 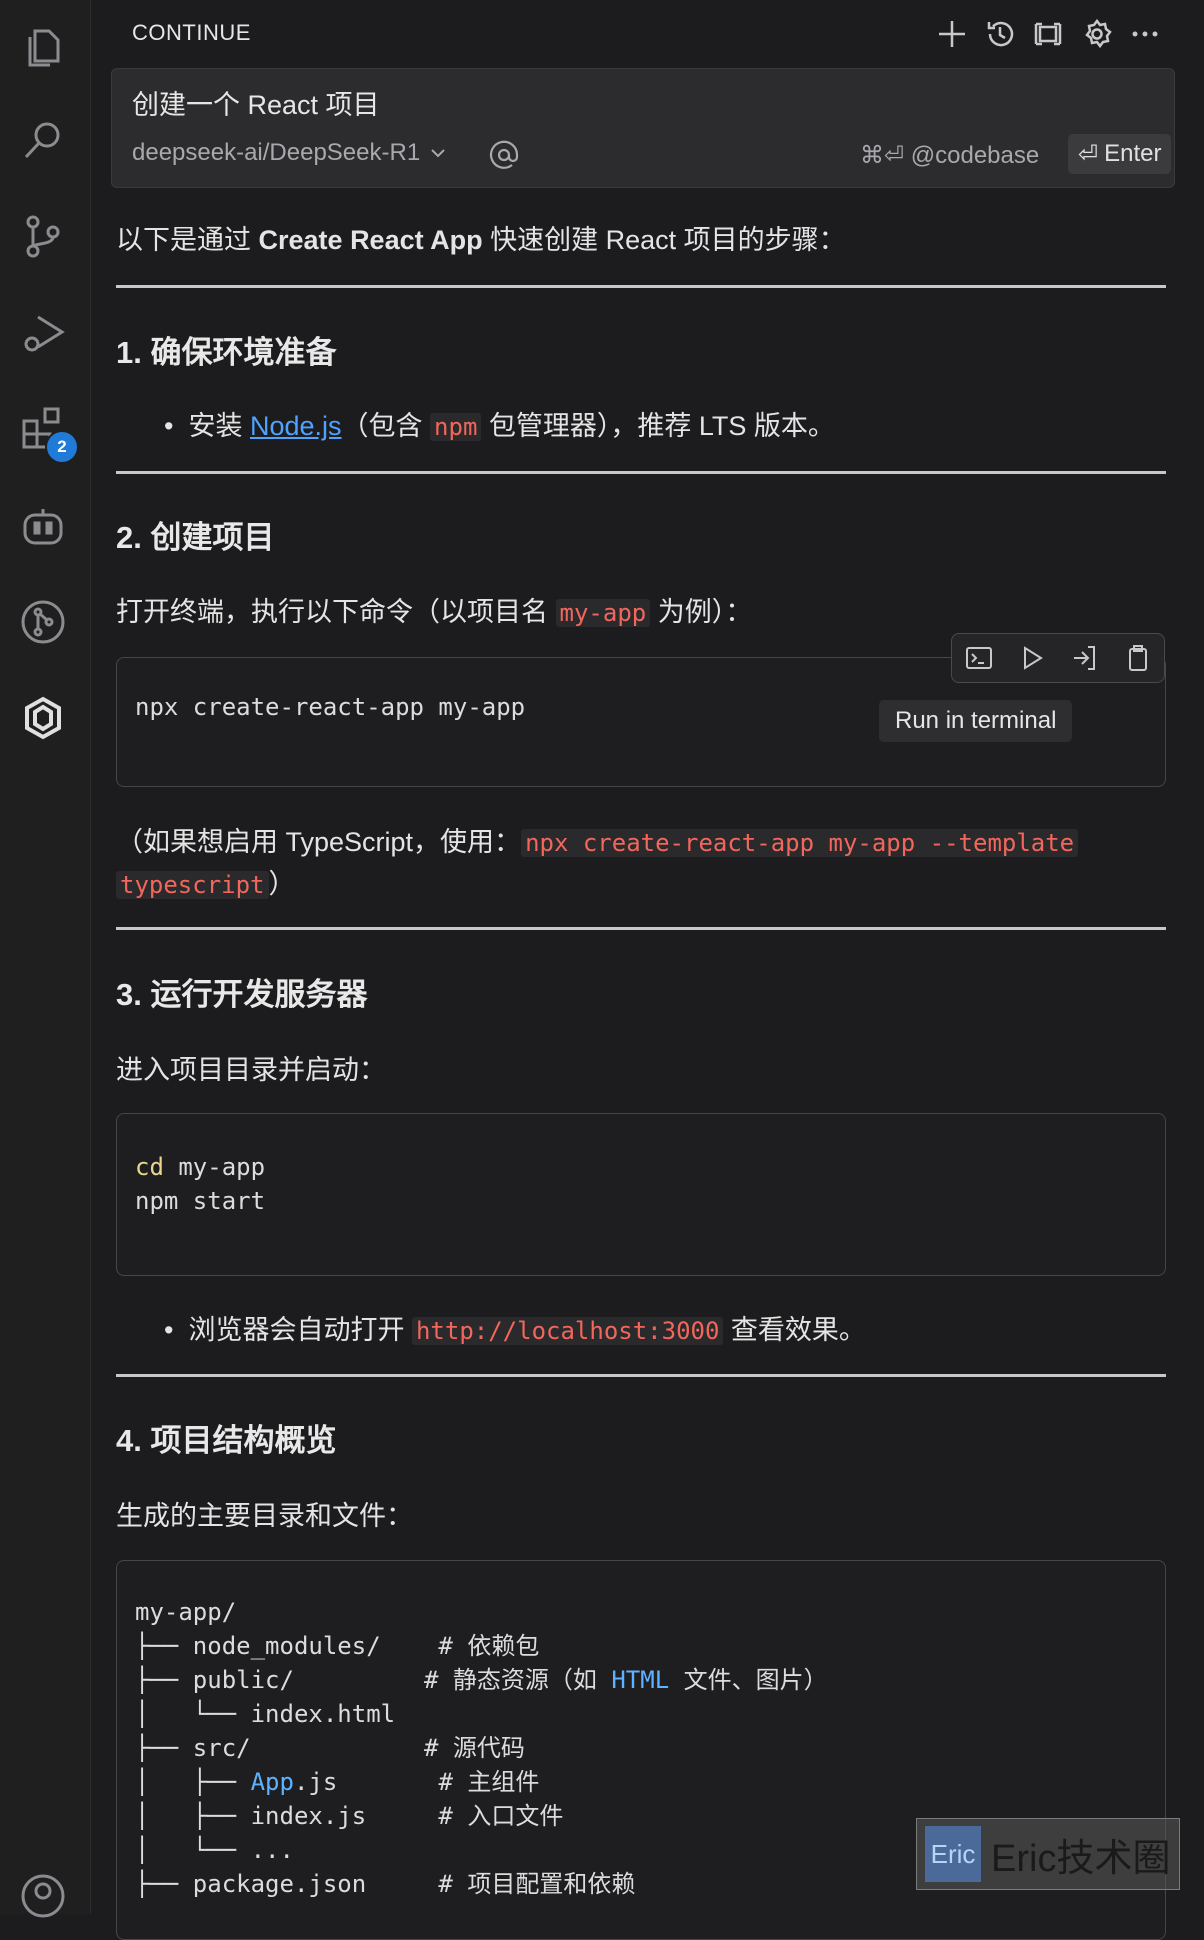 What do you see at coordinates (499, 426) in the screenshot?
I see `section-1-bullet: • 安装 Node.js（包含 npm 包管理器），推荐 LTS 版本。` at bounding box center [499, 426].